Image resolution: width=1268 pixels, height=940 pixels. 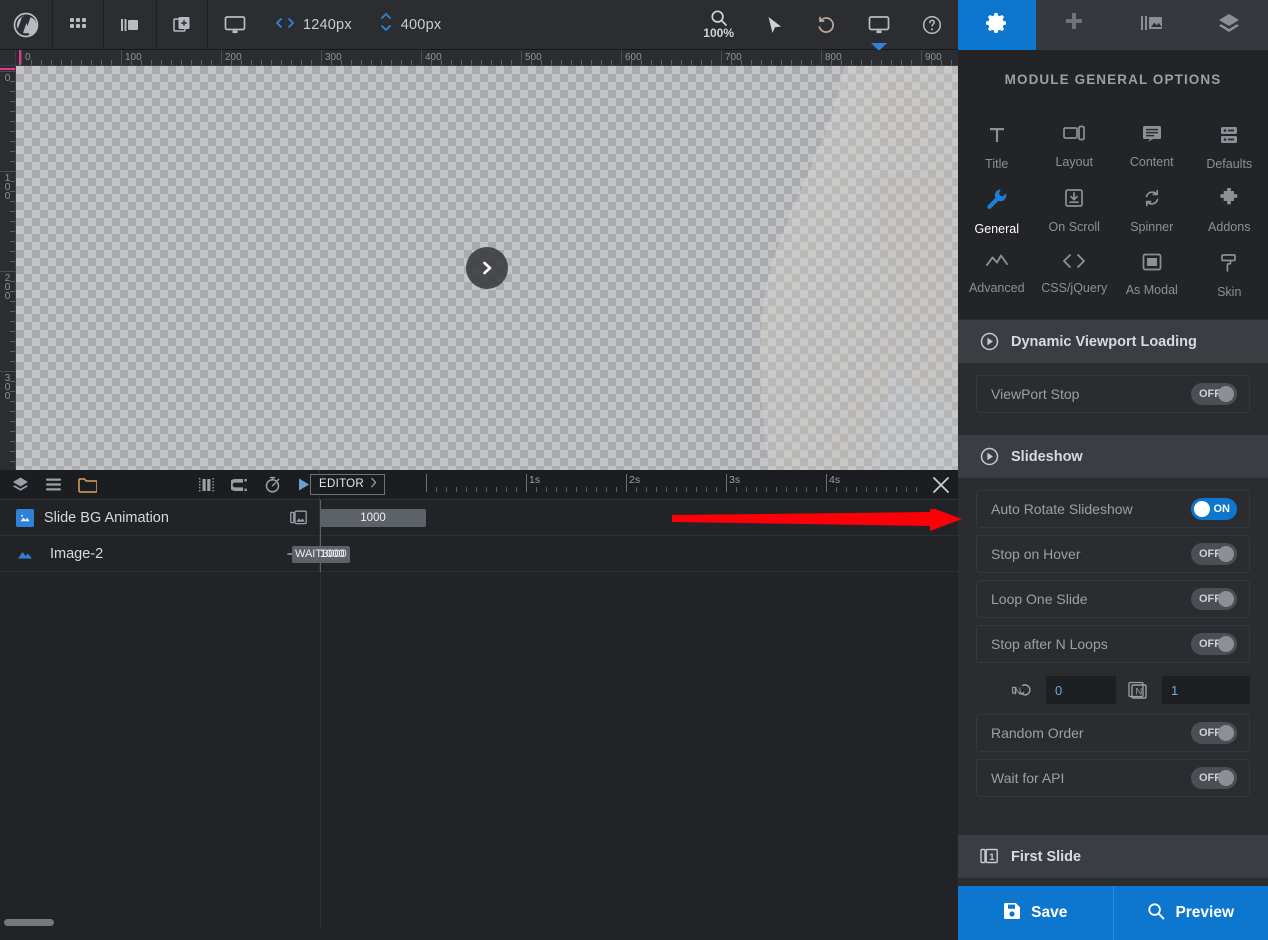 What do you see at coordinates (1206, 690) in the screenshot?
I see `loop-count-input` at bounding box center [1206, 690].